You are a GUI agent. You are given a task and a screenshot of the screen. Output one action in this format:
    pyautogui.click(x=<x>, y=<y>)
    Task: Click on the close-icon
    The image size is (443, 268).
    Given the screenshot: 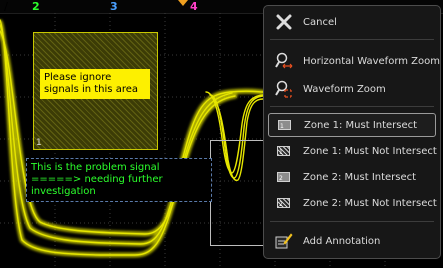 What is the action you would take?
    pyautogui.click(x=284, y=22)
    